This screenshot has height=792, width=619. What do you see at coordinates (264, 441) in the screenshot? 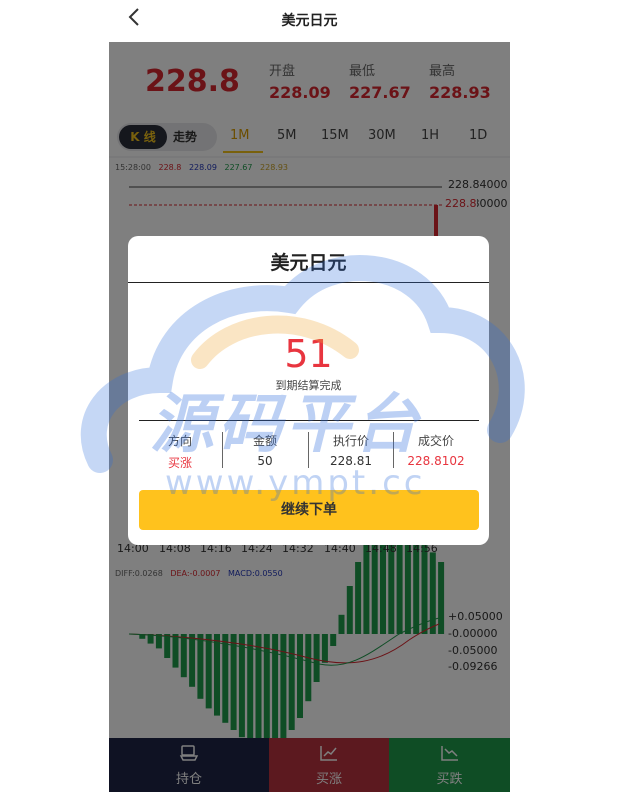
I see `amount-header: 金额` at bounding box center [264, 441].